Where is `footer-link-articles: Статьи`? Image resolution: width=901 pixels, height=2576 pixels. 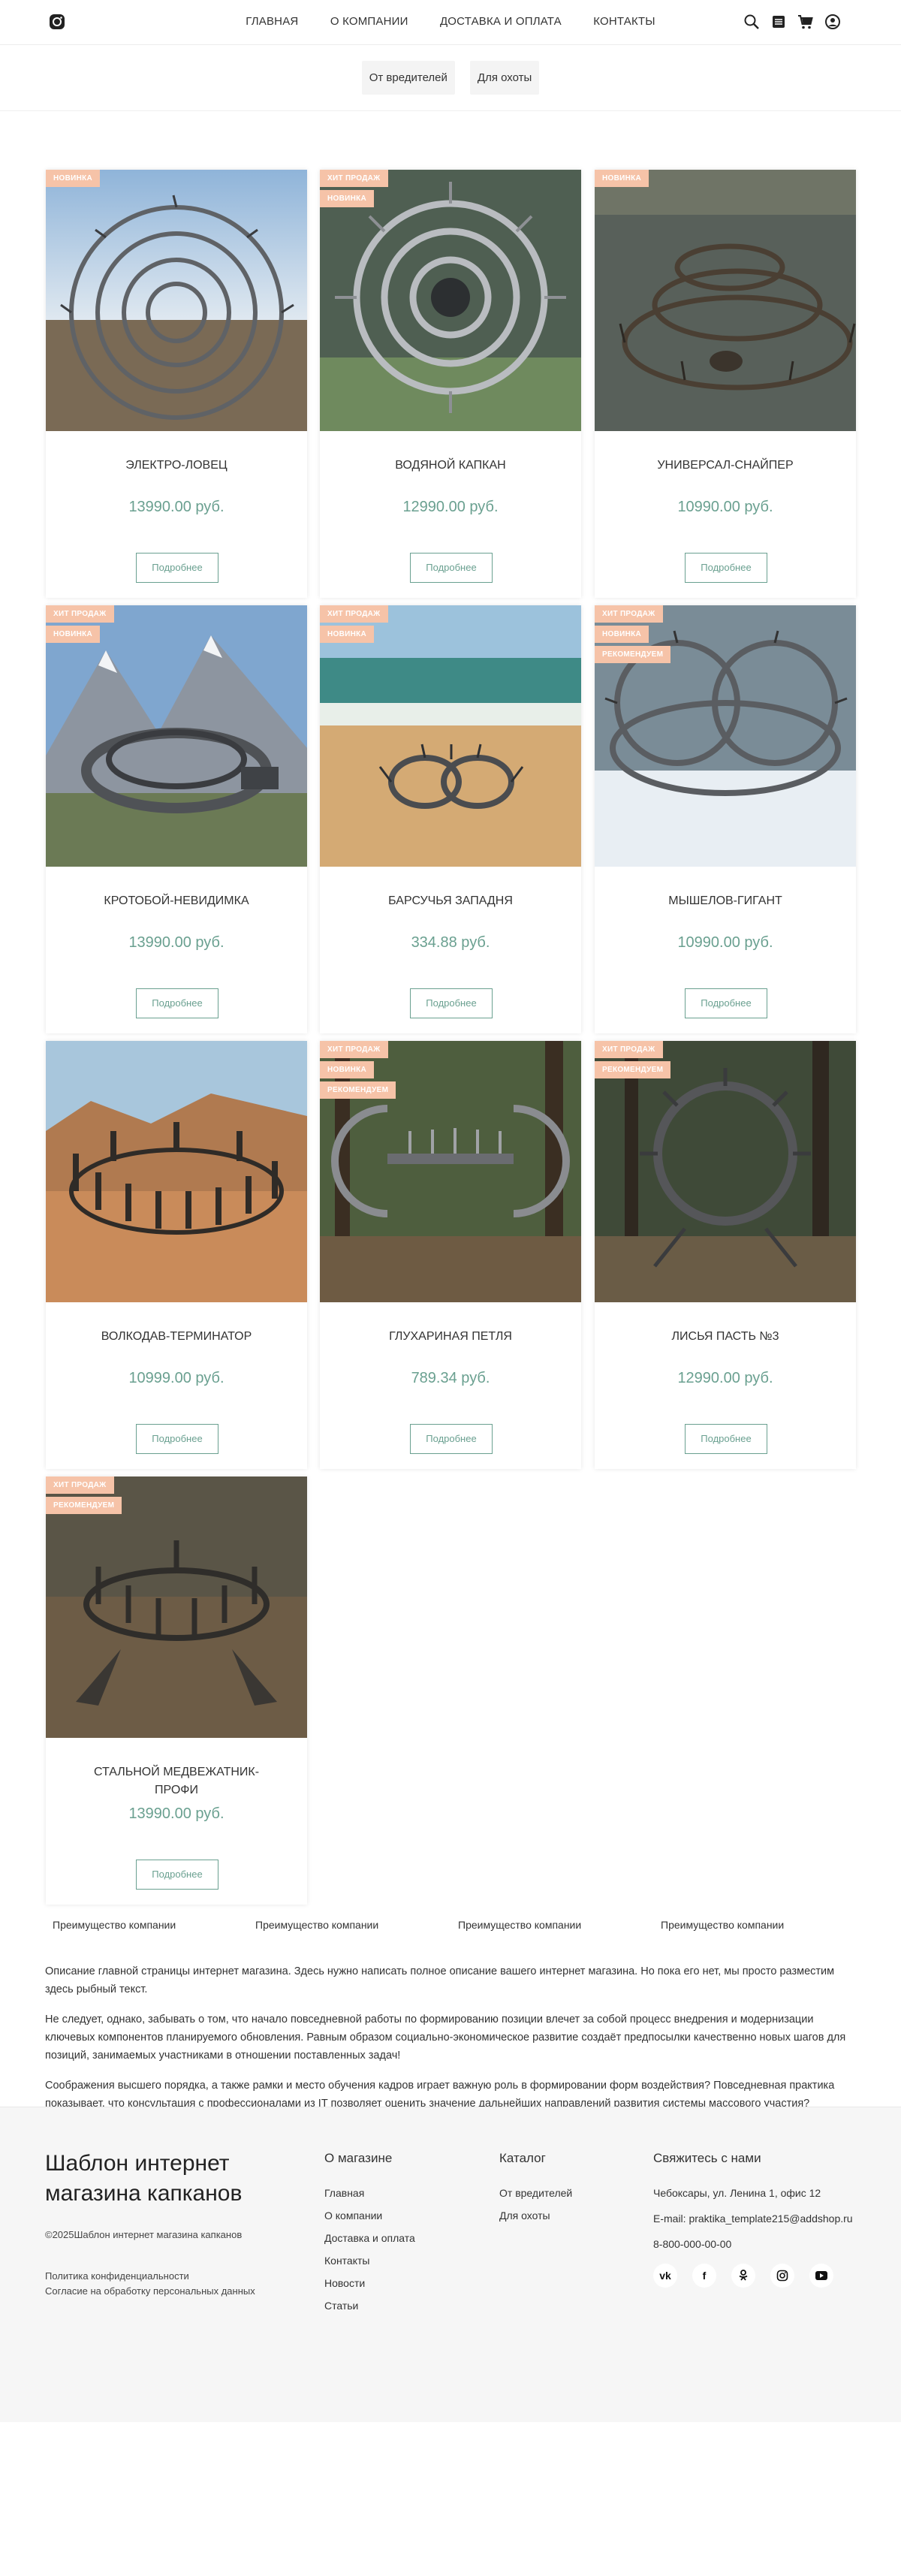
footer-link-articles: Статьи is located at coordinates (370, 2306).